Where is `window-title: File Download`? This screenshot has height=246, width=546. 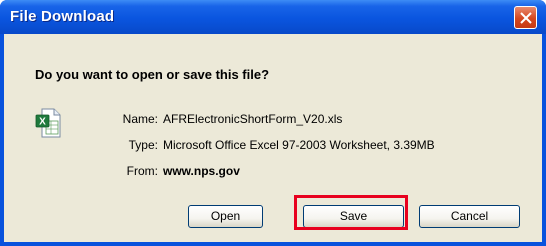
window-title: File Download is located at coordinates (62, 16).